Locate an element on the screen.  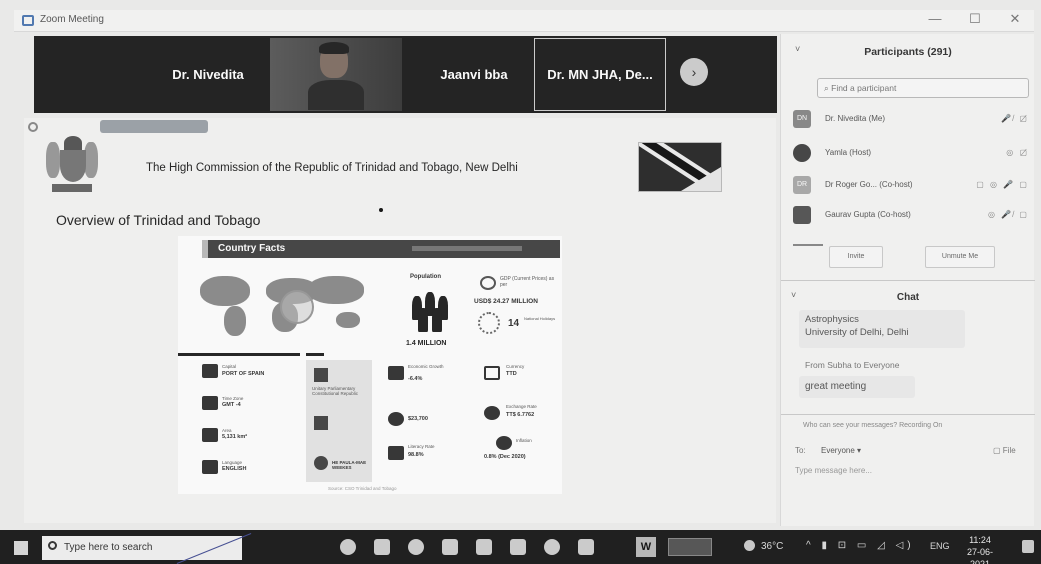
language-indicator: ENG is located at coordinates (940, 546).